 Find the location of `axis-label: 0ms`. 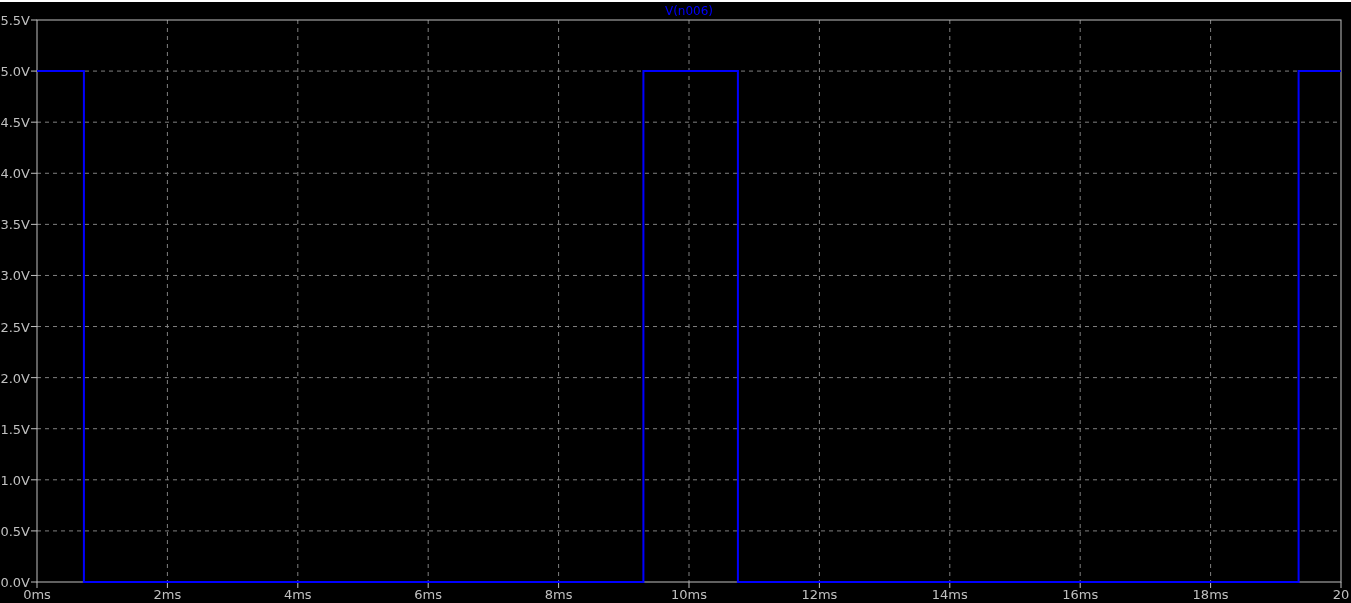

axis-label: 0ms is located at coordinates (37, 594).